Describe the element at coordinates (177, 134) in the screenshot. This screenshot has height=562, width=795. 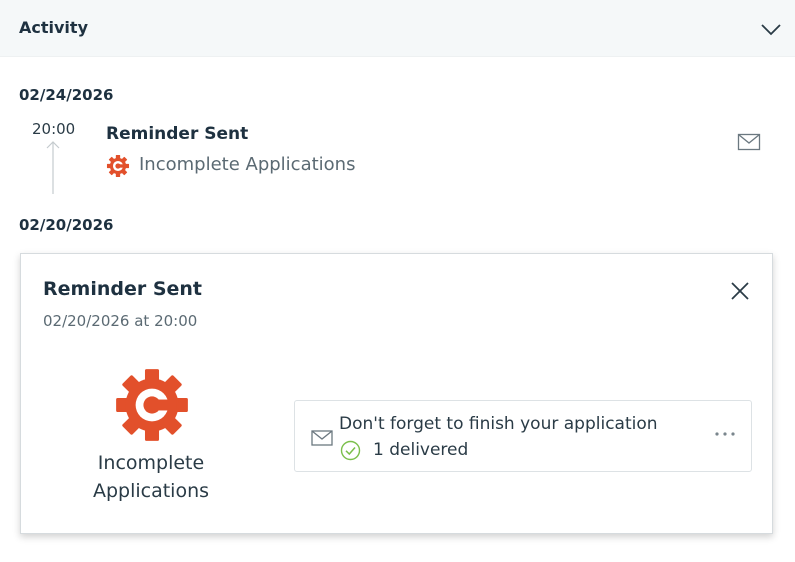
I see `event-title: Reminder Sent` at that location.